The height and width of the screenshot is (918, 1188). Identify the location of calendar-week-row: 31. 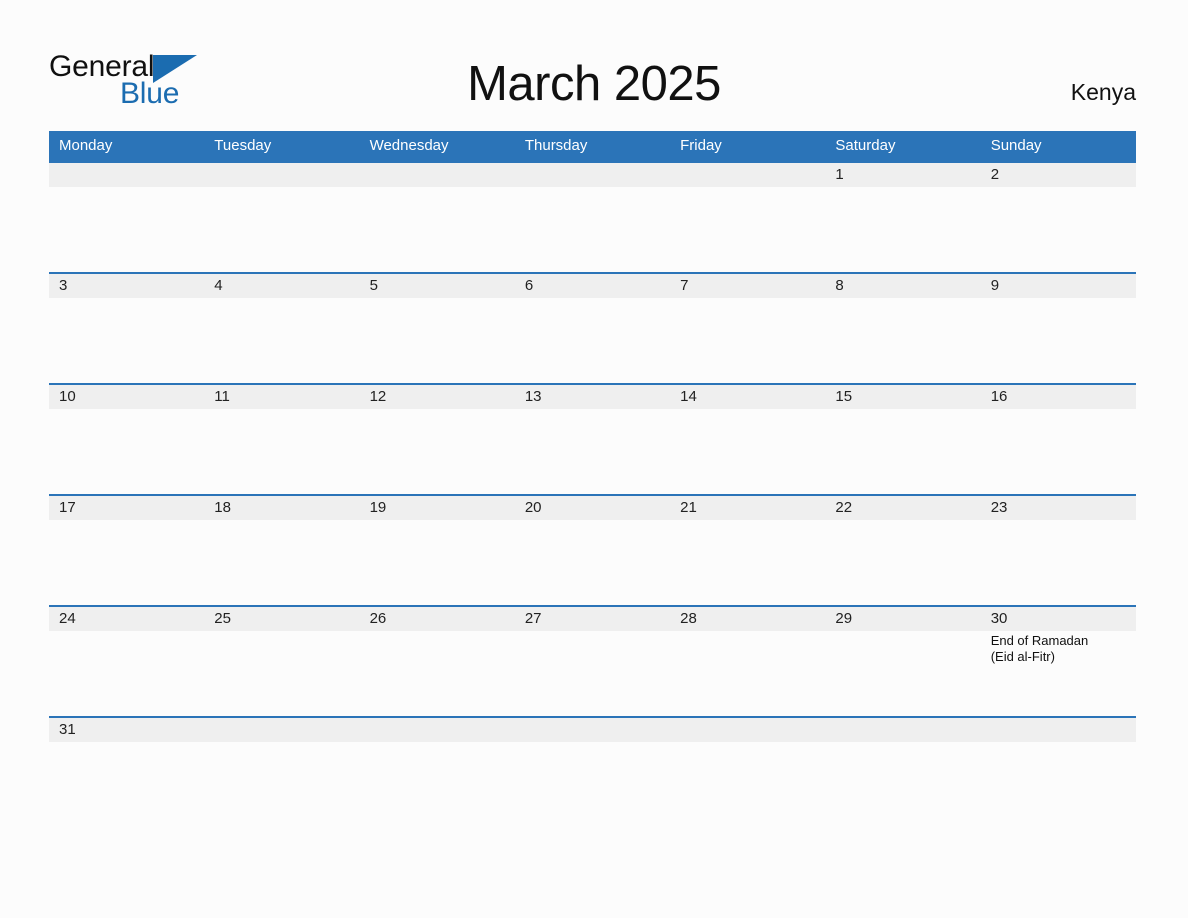
(592, 736).